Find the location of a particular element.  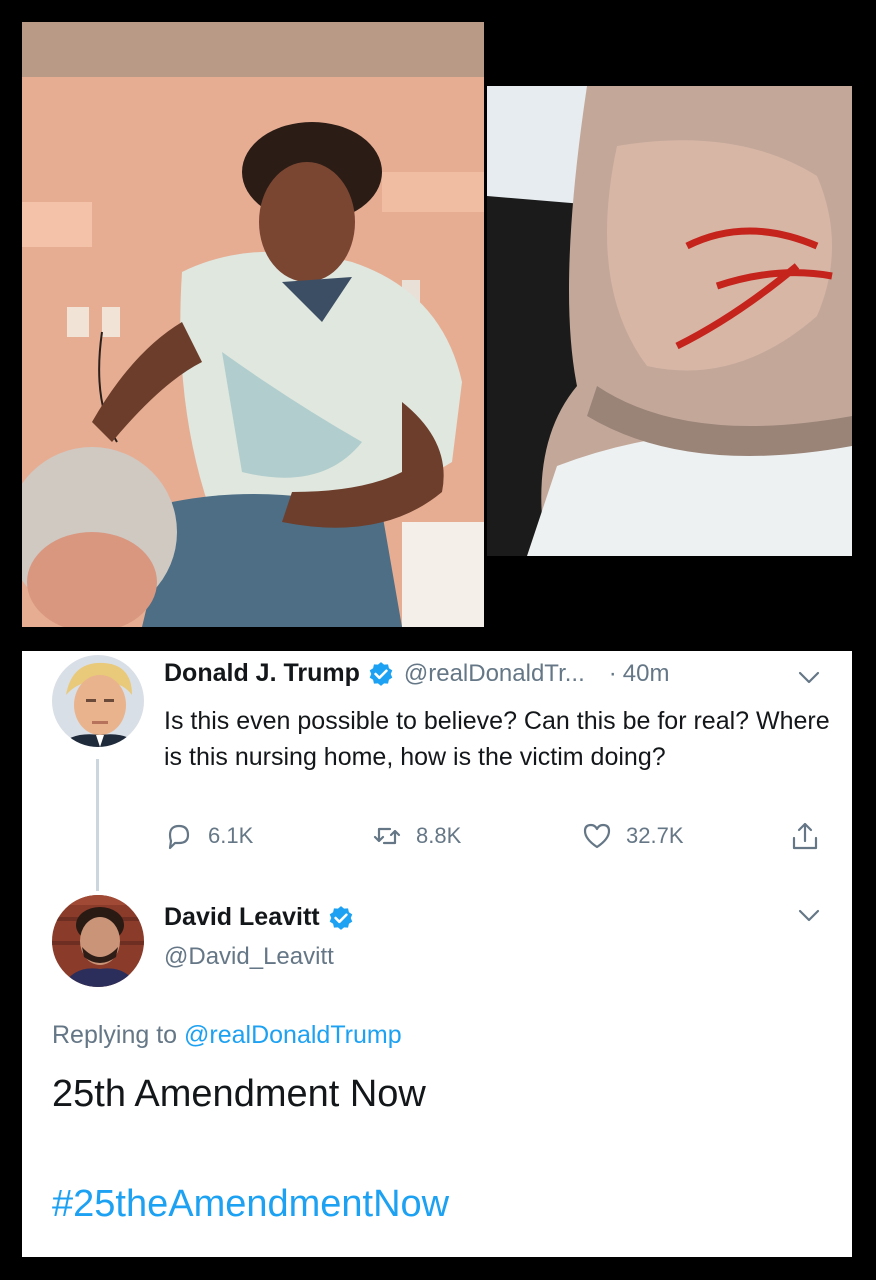

share-button is located at coordinates (812, 836).